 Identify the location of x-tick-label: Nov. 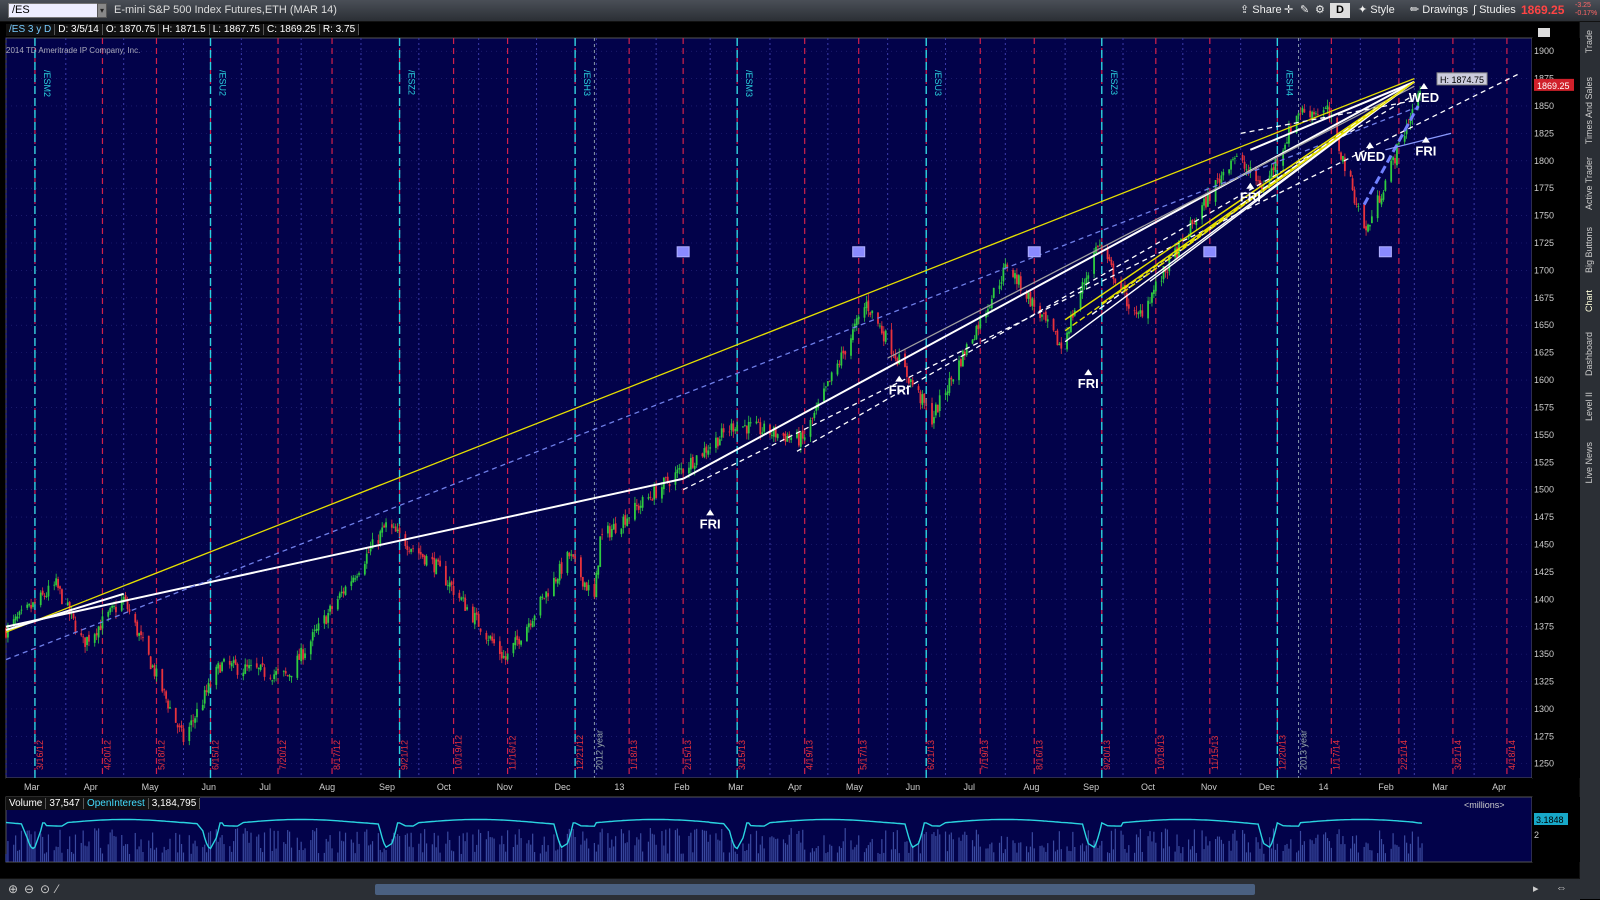
(505, 787).